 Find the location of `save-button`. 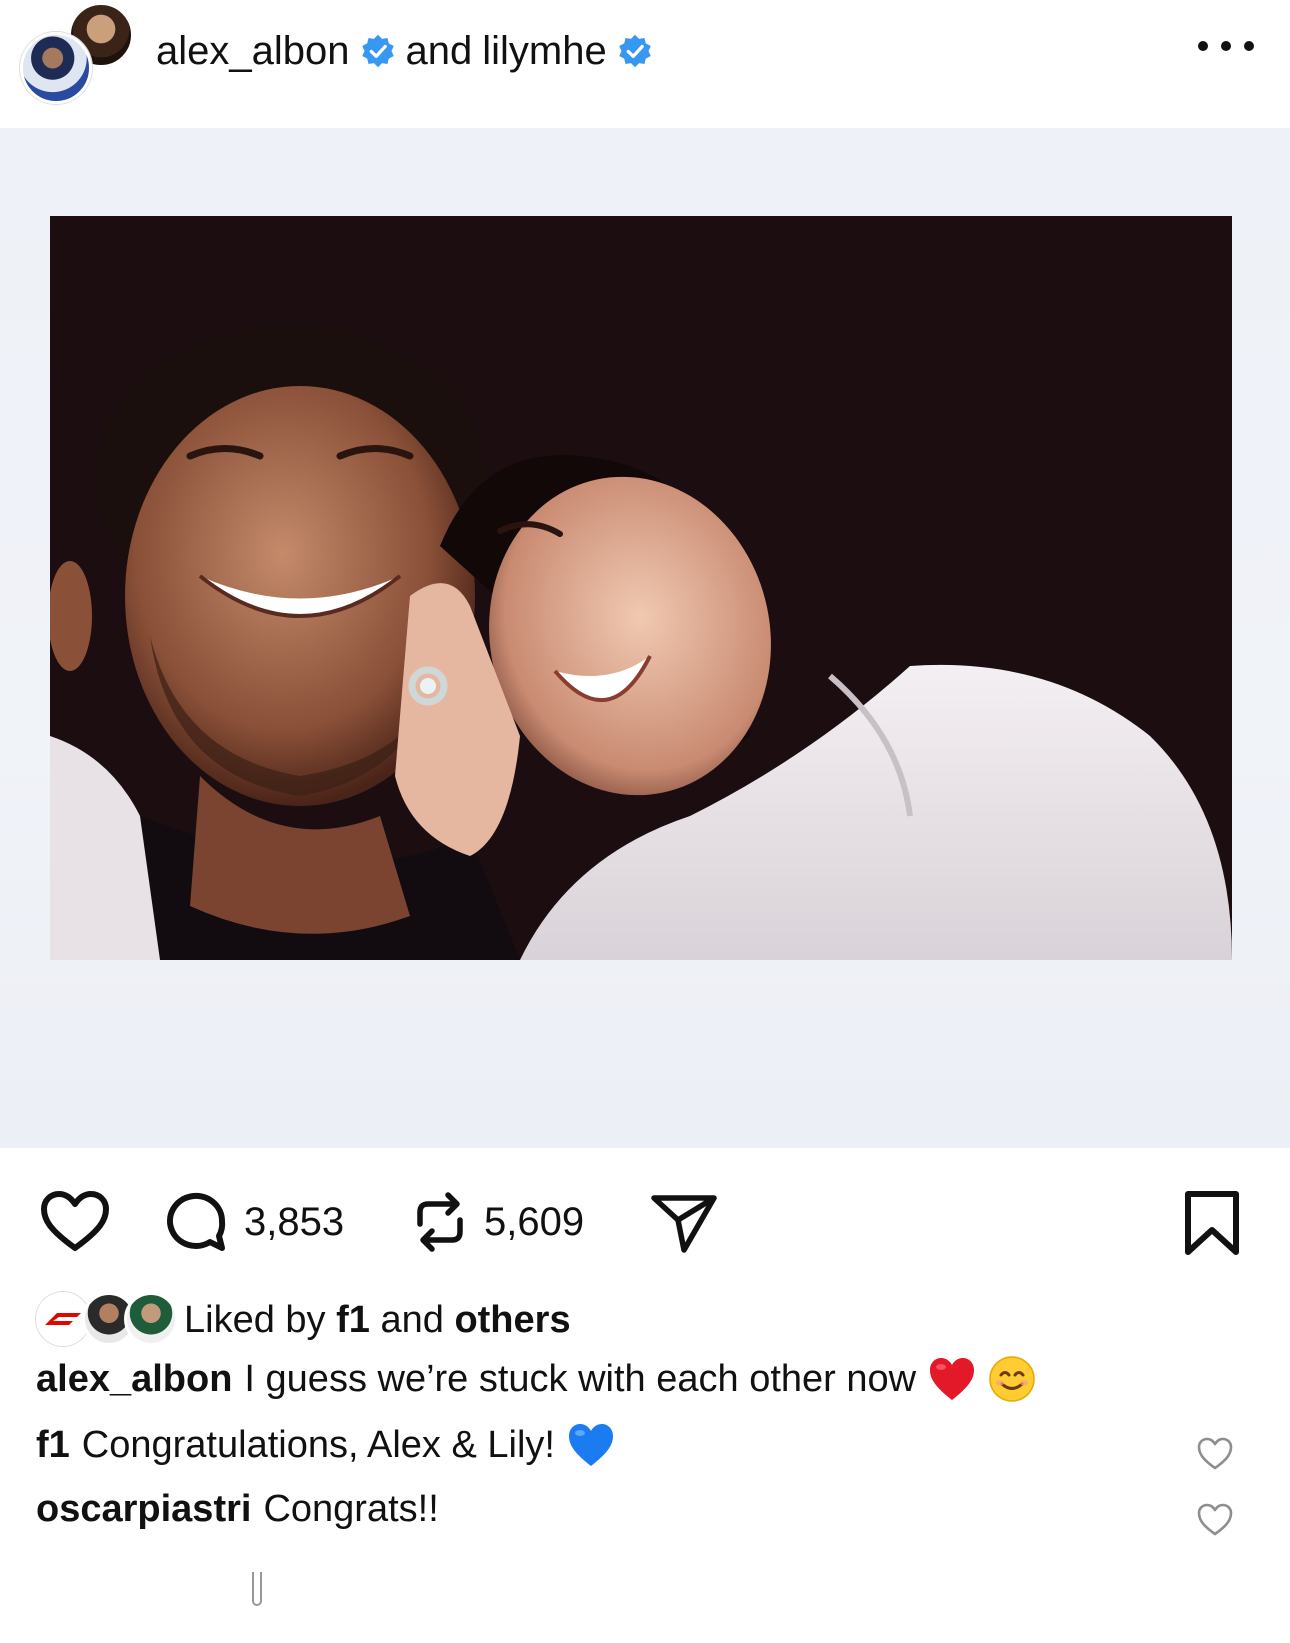

save-button is located at coordinates (1212, 1223).